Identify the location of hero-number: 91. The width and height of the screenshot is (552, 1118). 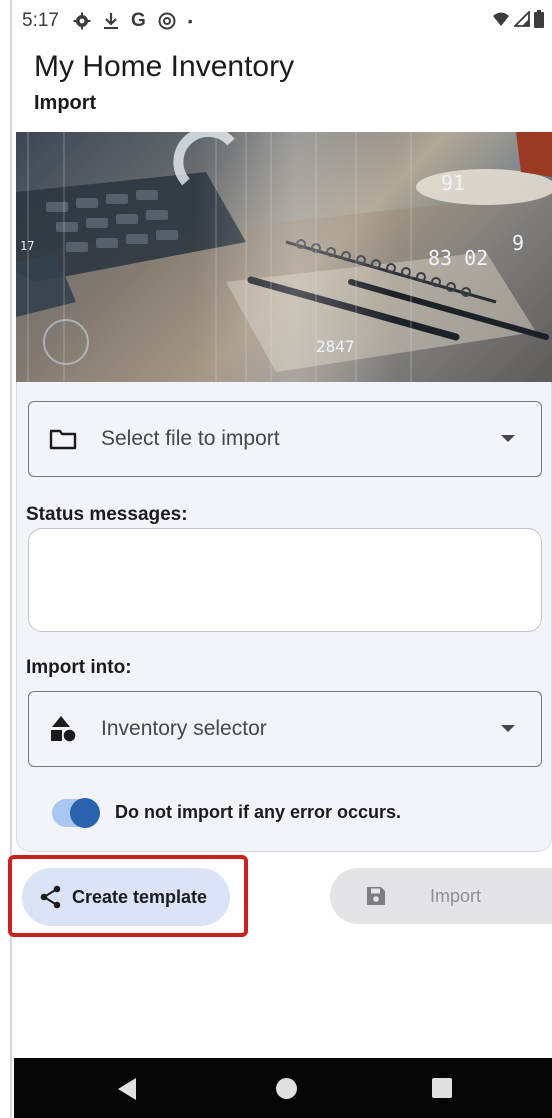
(453, 183).